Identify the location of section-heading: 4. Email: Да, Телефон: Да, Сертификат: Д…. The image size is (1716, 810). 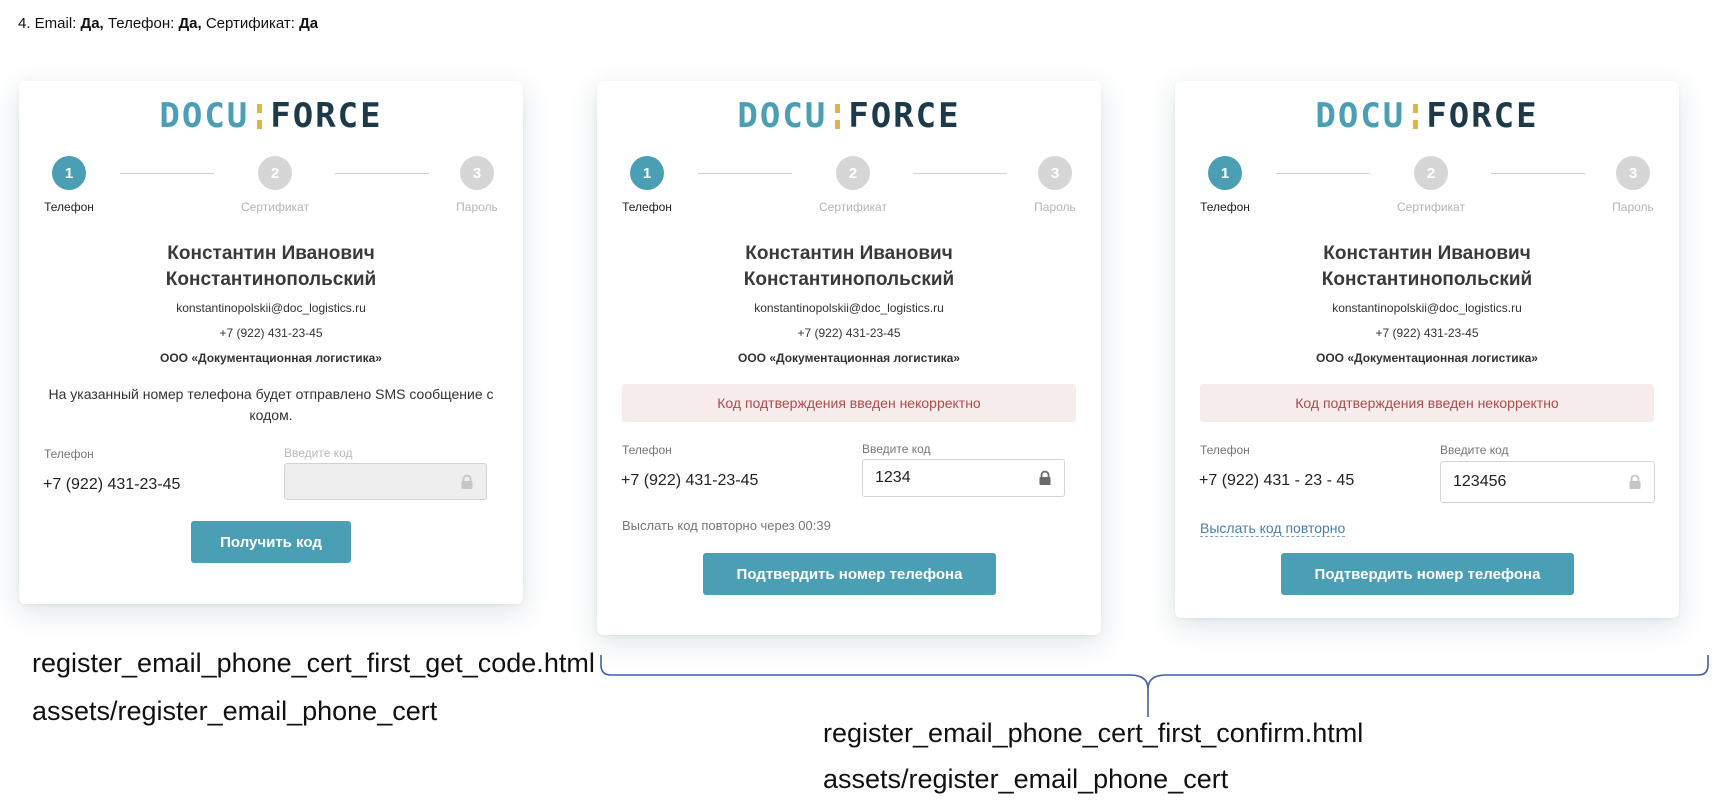
(168, 23).